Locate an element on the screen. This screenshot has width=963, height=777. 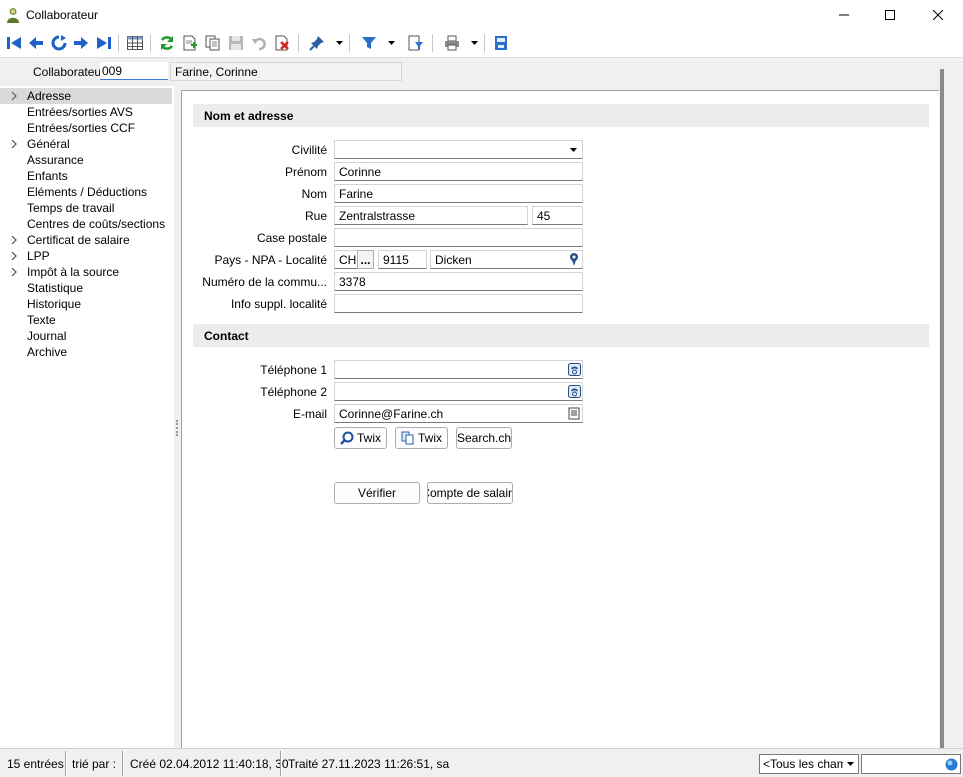
sidebar-item-label: Certificat de salaire is located at coordinates (78, 240).